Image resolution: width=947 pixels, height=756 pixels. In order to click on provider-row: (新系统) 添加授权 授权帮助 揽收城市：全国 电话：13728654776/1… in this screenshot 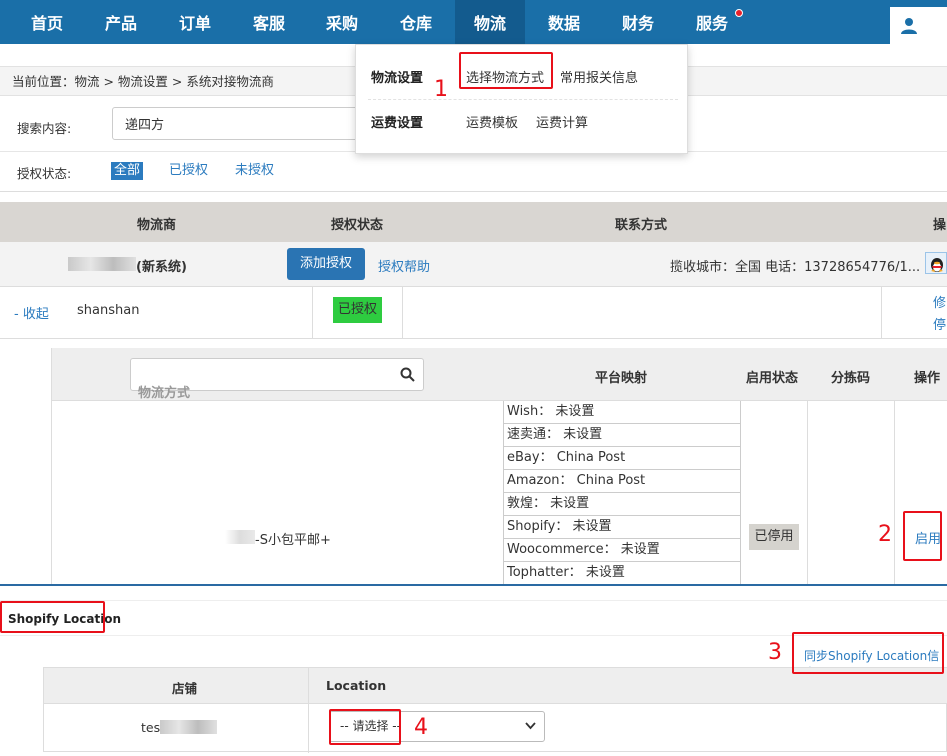, I will do `click(473, 264)`.